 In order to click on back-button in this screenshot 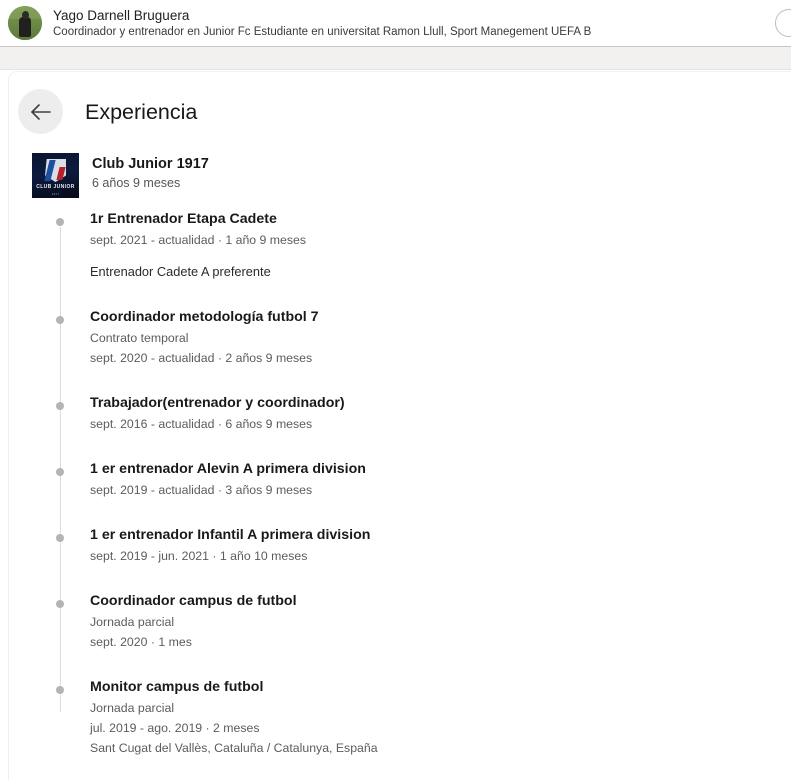, I will do `click(40, 111)`.